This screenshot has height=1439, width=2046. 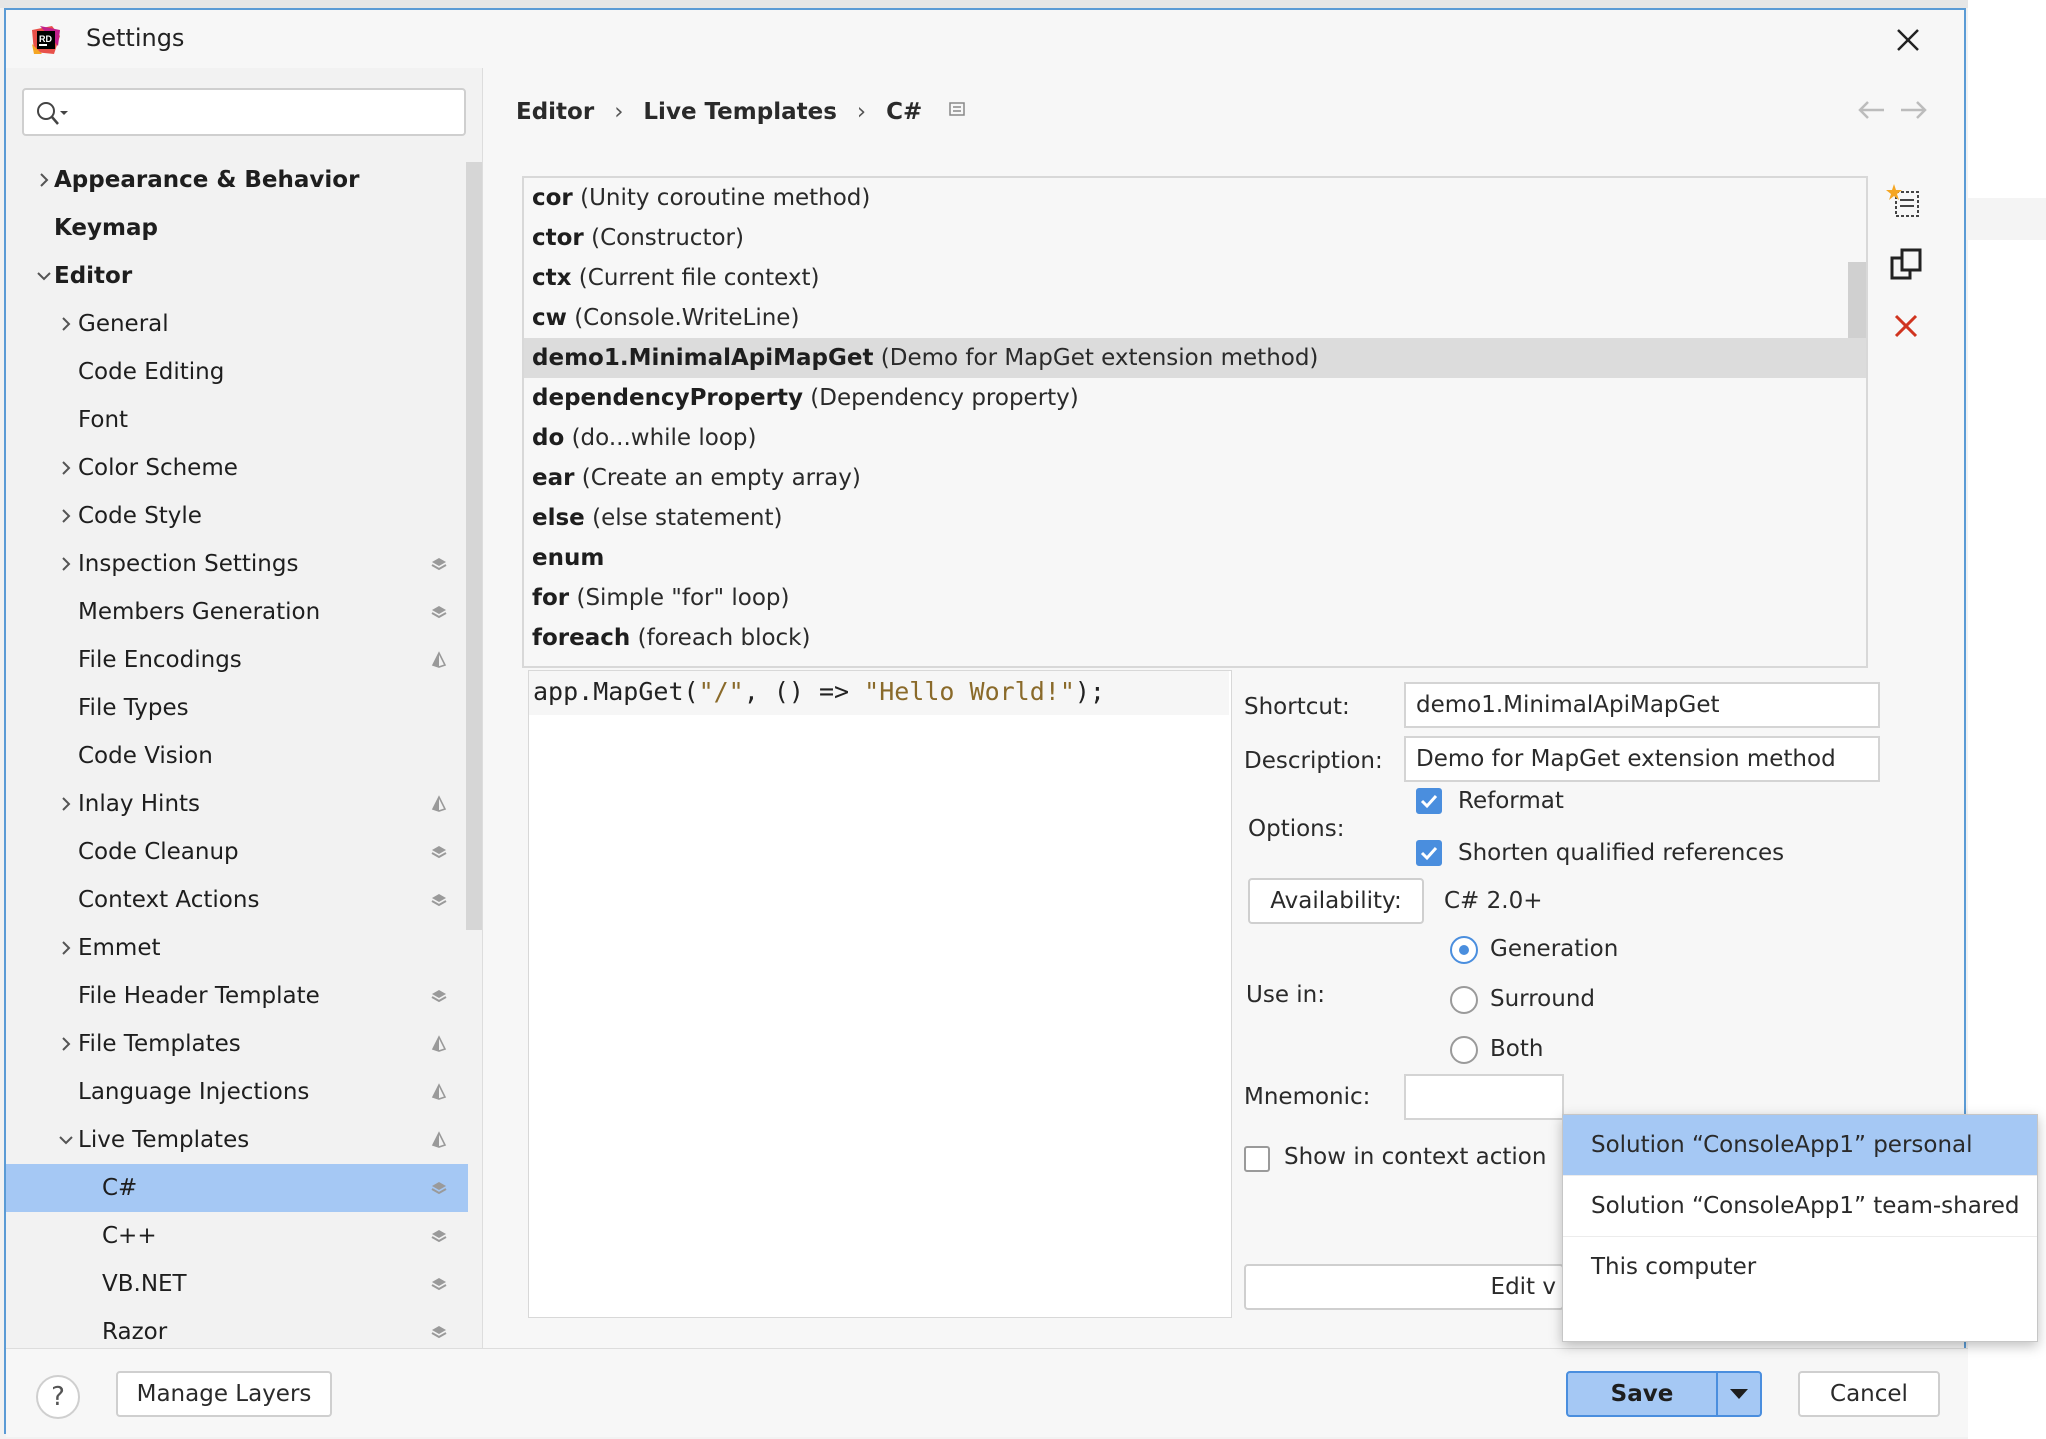 What do you see at coordinates (558, 238) in the screenshot?
I see `template-name: ctor` at bounding box center [558, 238].